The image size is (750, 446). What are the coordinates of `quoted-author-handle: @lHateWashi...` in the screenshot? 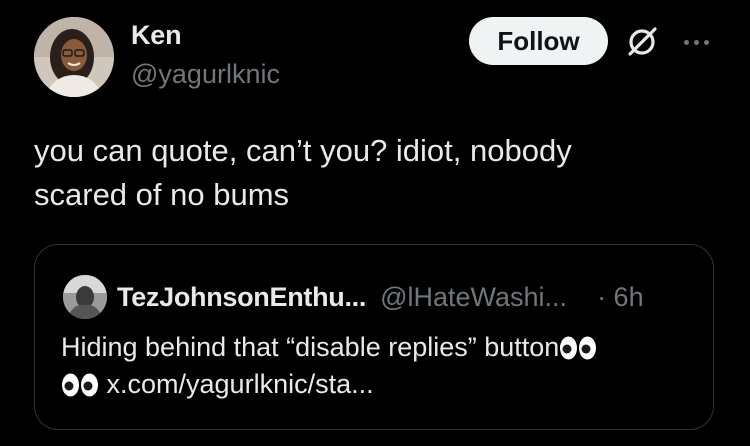 It's located at (473, 297).